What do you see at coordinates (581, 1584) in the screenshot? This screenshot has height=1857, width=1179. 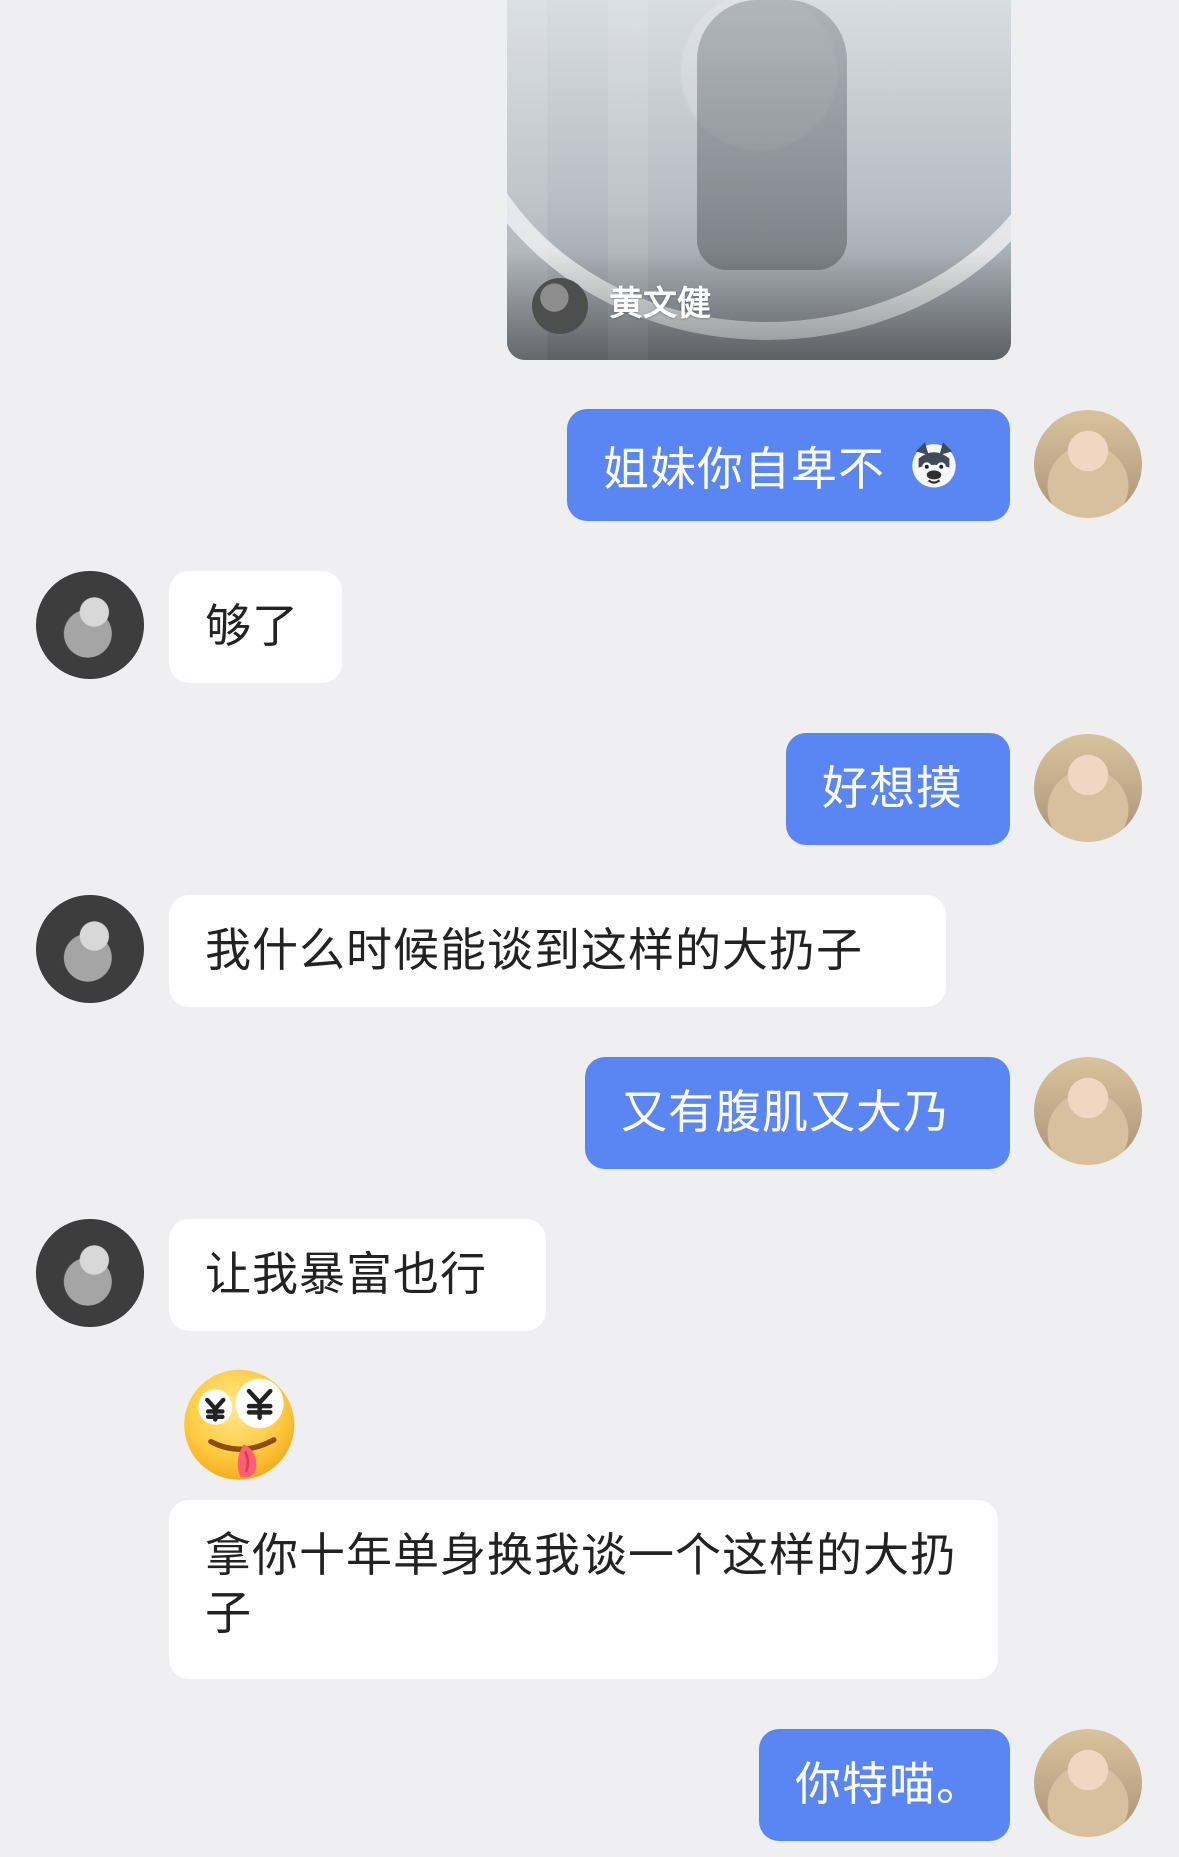 I see `message-text: 拿你十年单身换我谈一个这样的大扔子` at bounding box center [581, 1584].